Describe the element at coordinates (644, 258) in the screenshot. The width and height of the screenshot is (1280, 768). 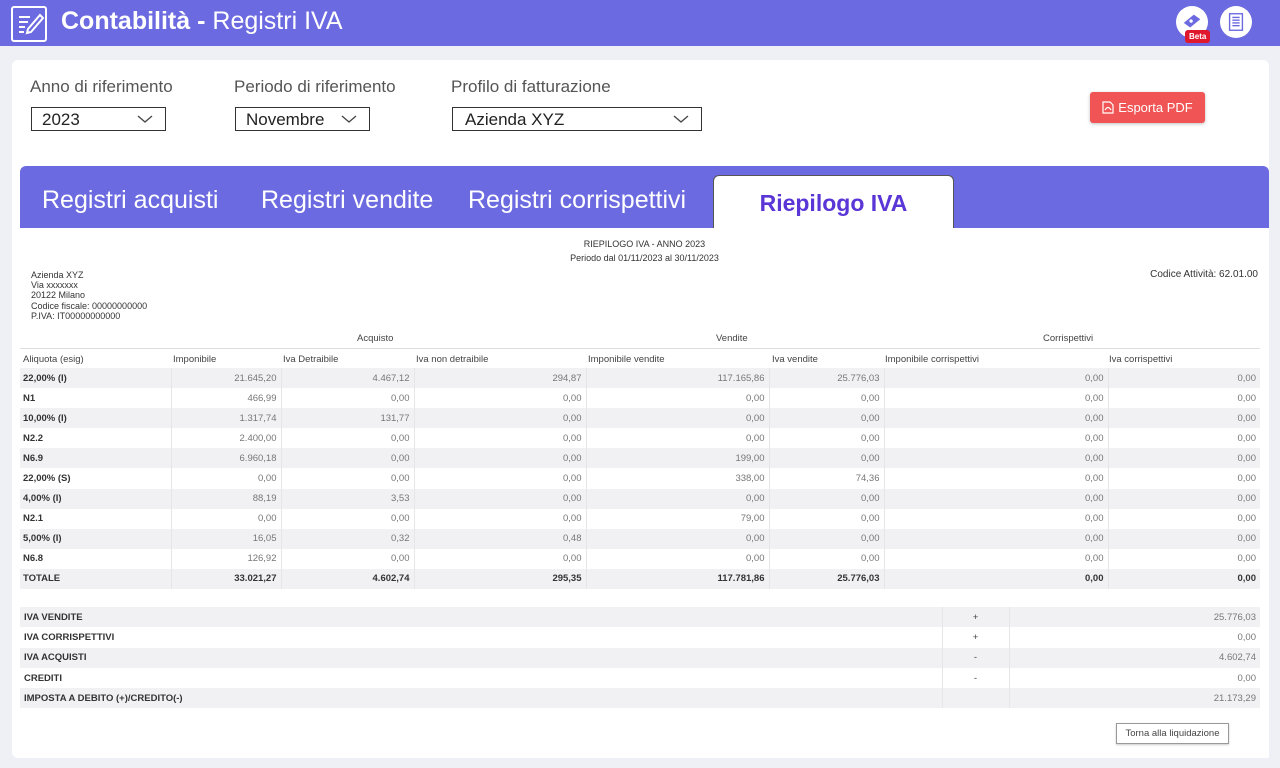
I see `report-period: Periodo dal 01/11/2023 al 30/11/2023` at that location.